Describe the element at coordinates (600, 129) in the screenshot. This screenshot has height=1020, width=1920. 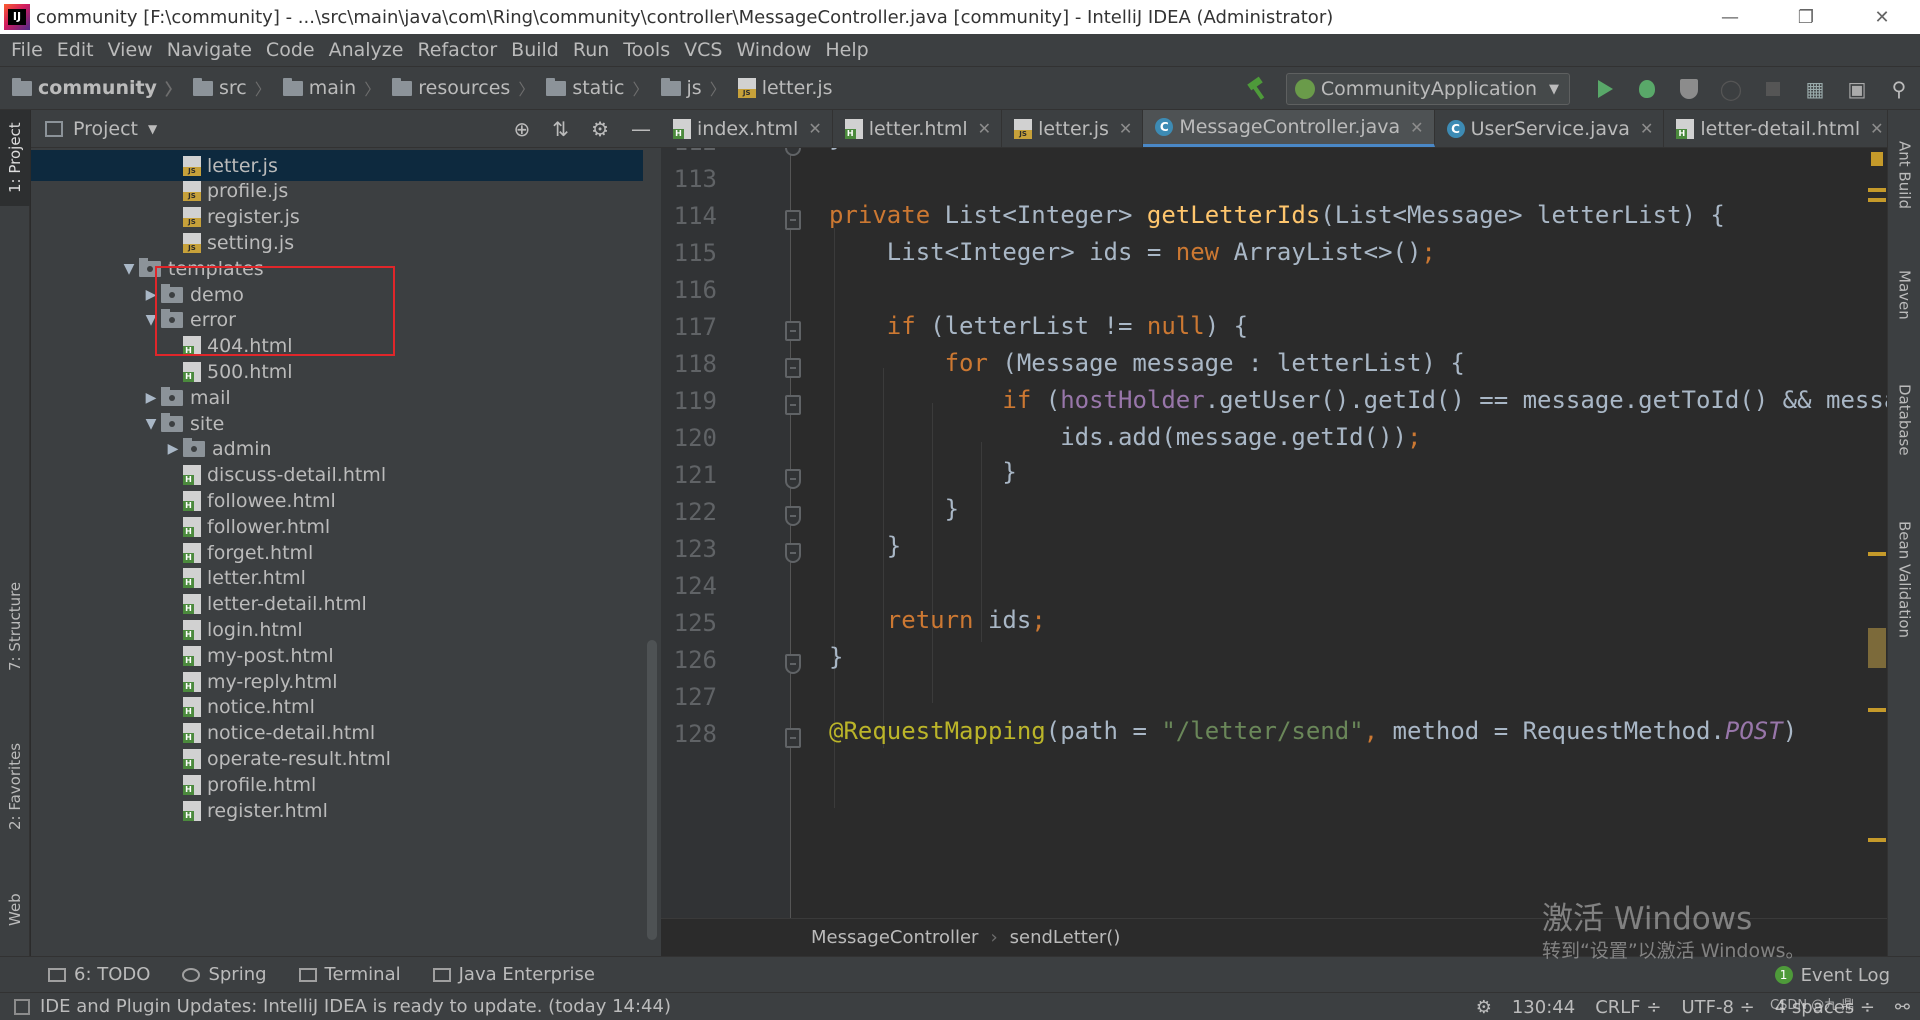
I see `gear-icon: ⚙` at that location.